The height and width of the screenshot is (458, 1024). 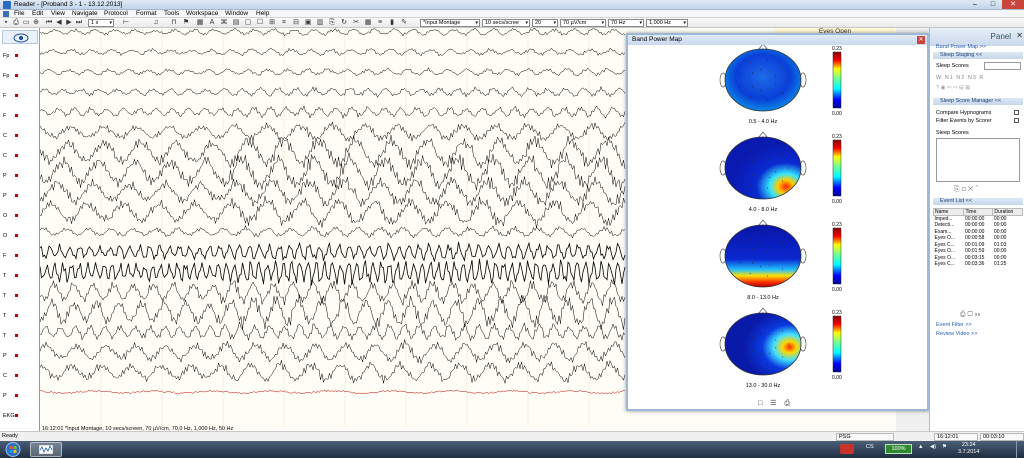 What do you see at coordinates (961, 47) in the screenshot?
I see `band-power-map-link: Band Power Map >>` at bounding box center [961, 47].